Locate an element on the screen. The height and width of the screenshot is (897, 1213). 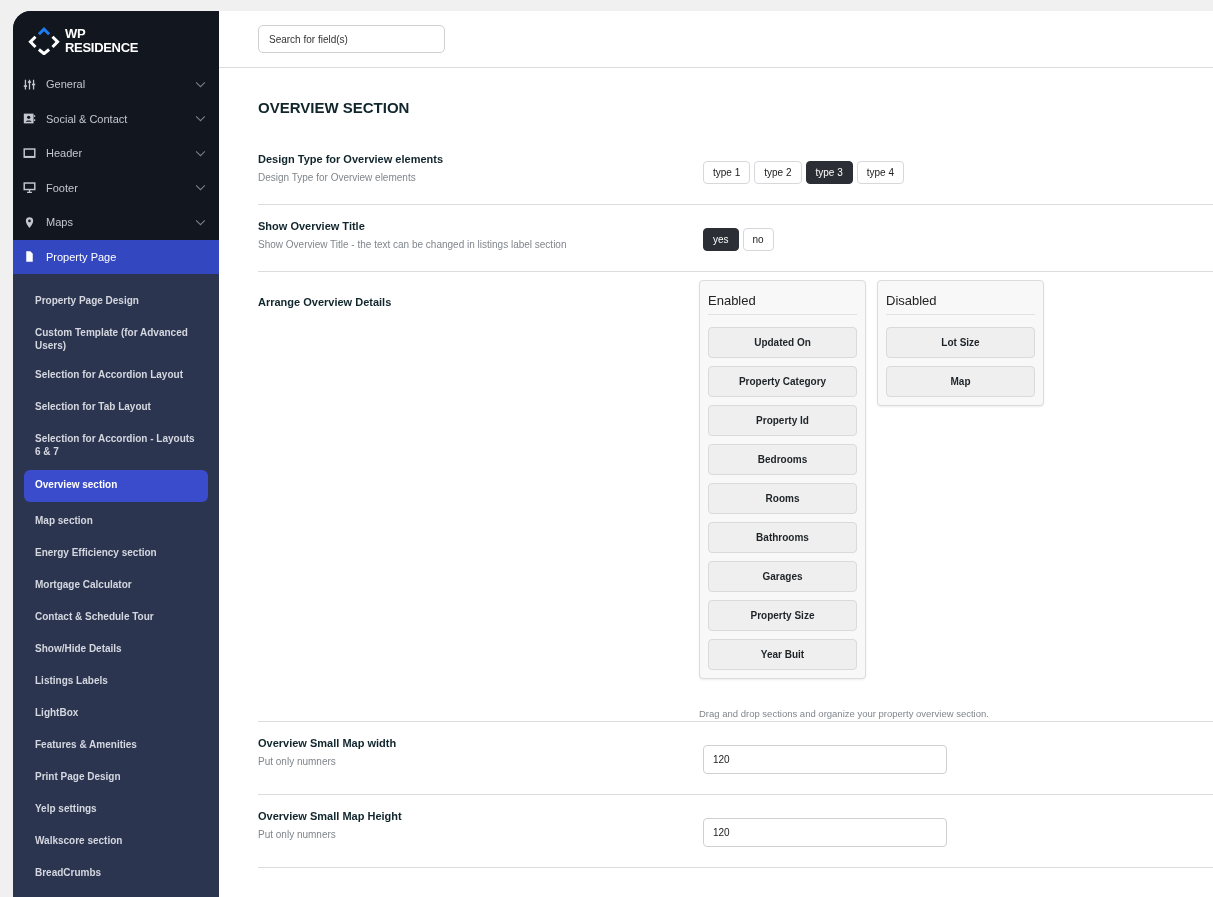
monitor-icon is located at coordinates (29, 188).